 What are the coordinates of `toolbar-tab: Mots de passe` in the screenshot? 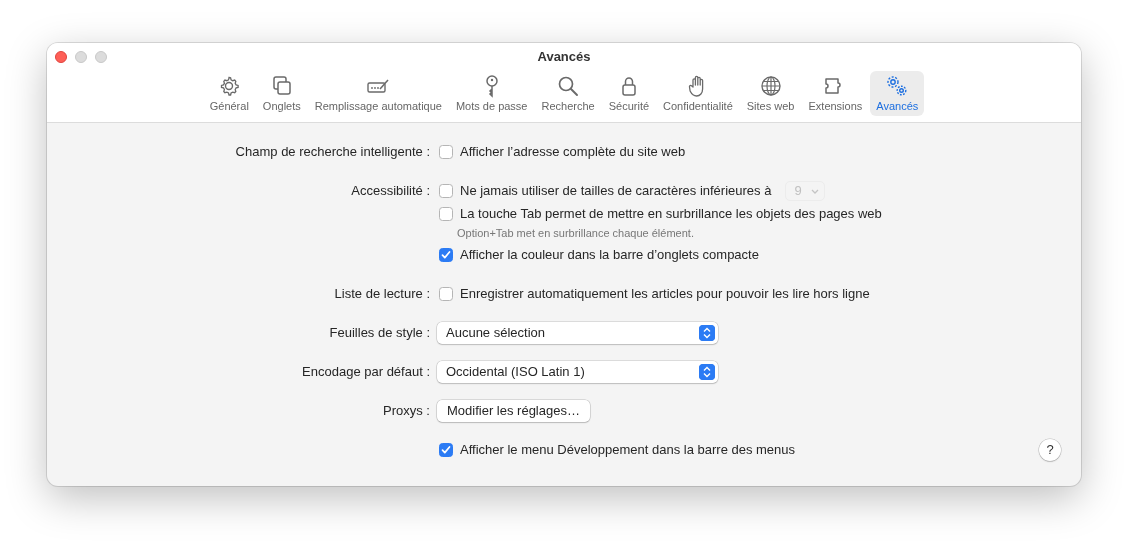 It's located at (491, 93).